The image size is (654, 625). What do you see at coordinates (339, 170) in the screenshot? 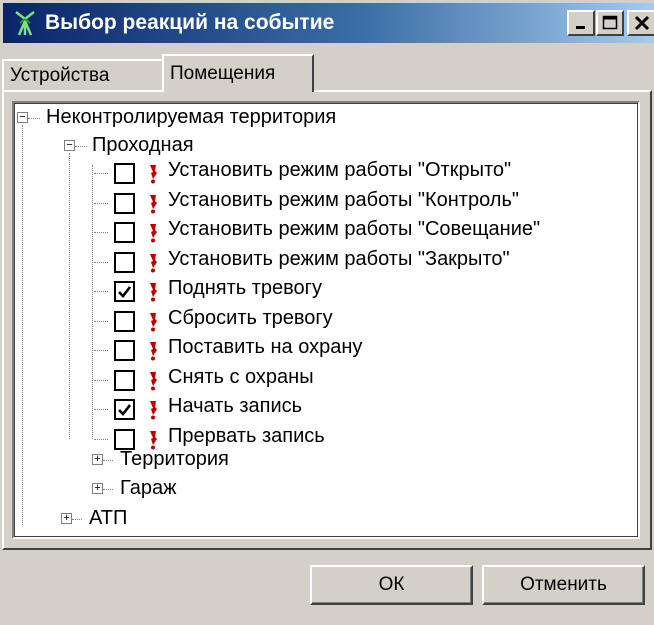
I see `reaction-label: Установить режим работы "Открыто"` at bounding box center [339, 170].